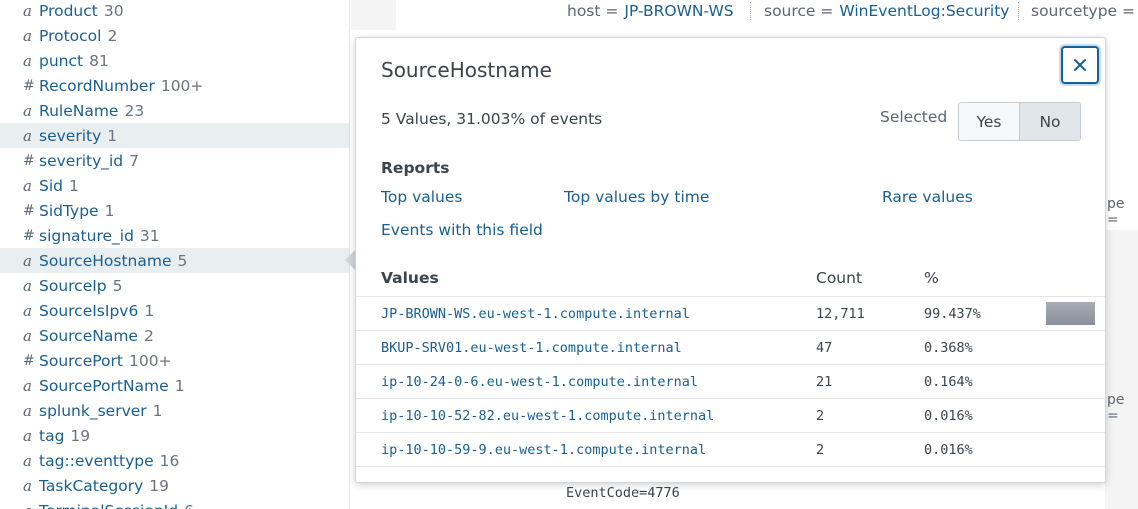 The image size is (1138, 509). What do you see at coordinates (422, 197) in the screenshot?
I see `top-values-link: Top values` at bounding box center [422, 197].